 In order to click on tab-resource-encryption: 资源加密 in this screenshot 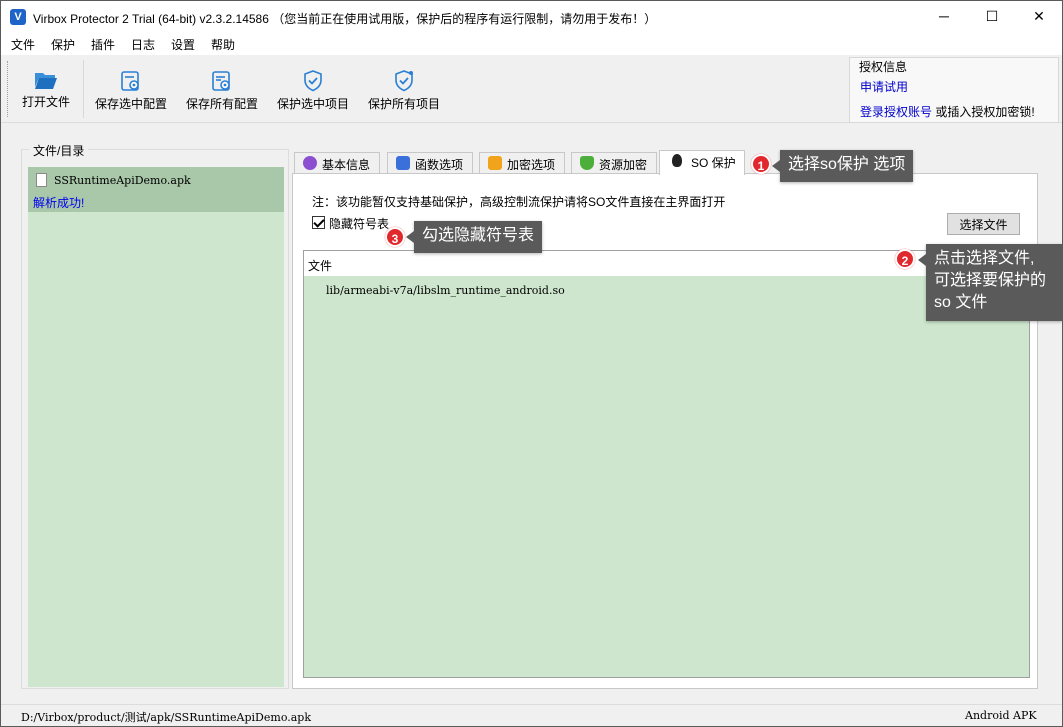, I will do `click(614, 163)`.